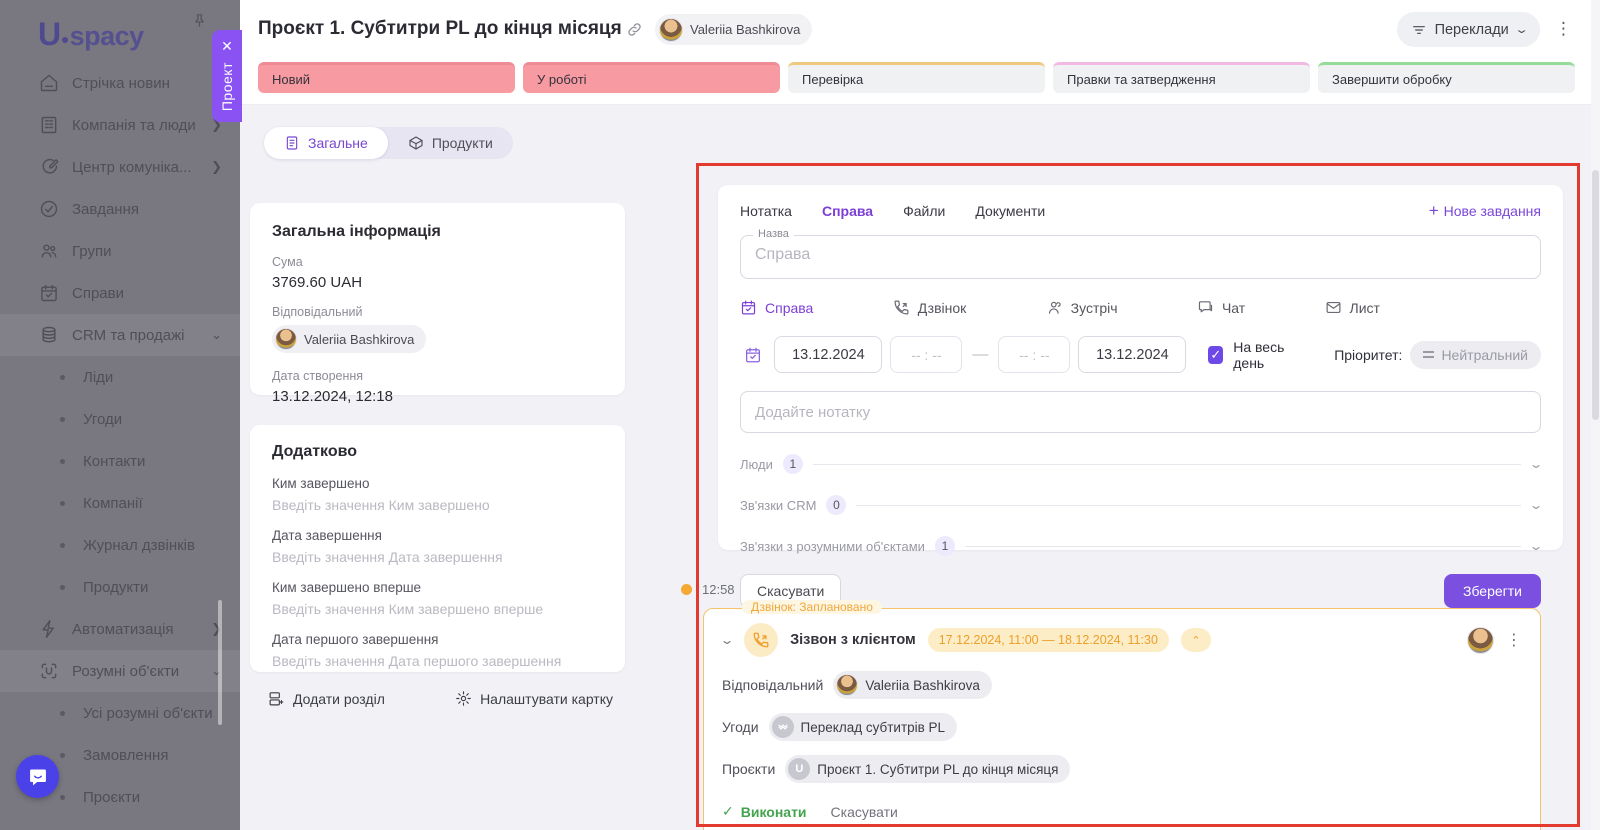  I want to click on tab-note: Нотатка, so click(766, 211).